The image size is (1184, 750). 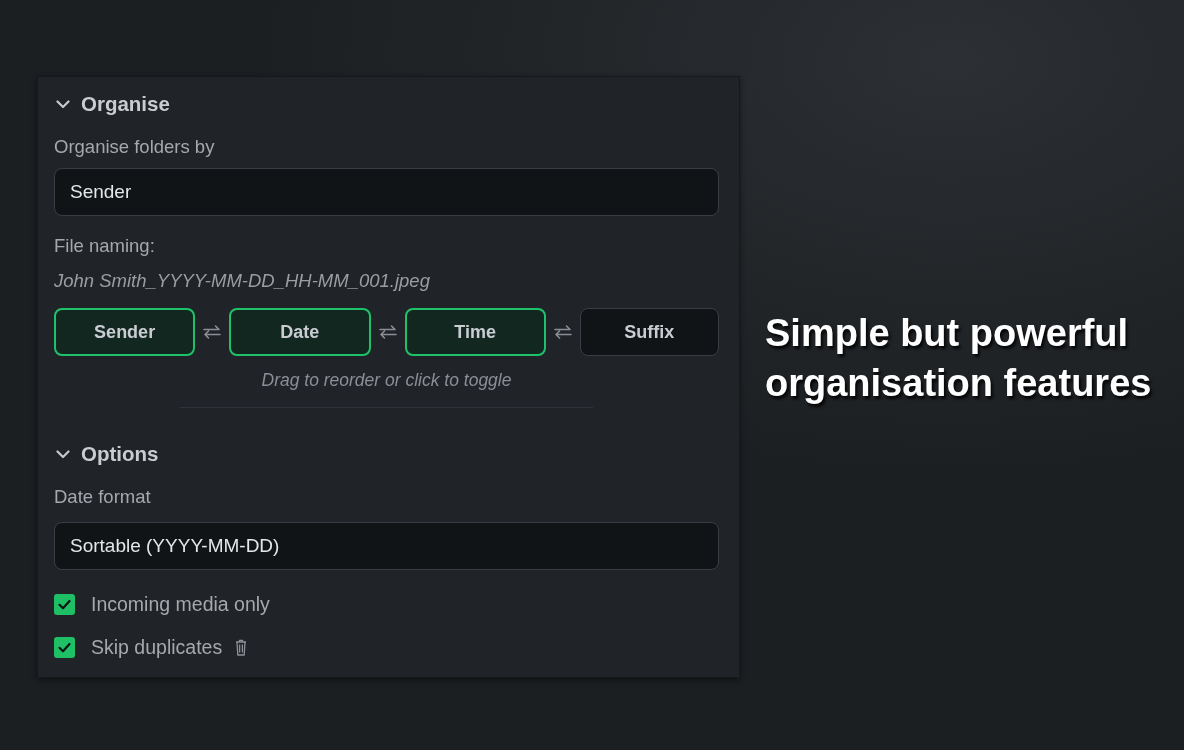 I want to click on checkbox-label: Skip duplicates, so click(x=157, y=647).